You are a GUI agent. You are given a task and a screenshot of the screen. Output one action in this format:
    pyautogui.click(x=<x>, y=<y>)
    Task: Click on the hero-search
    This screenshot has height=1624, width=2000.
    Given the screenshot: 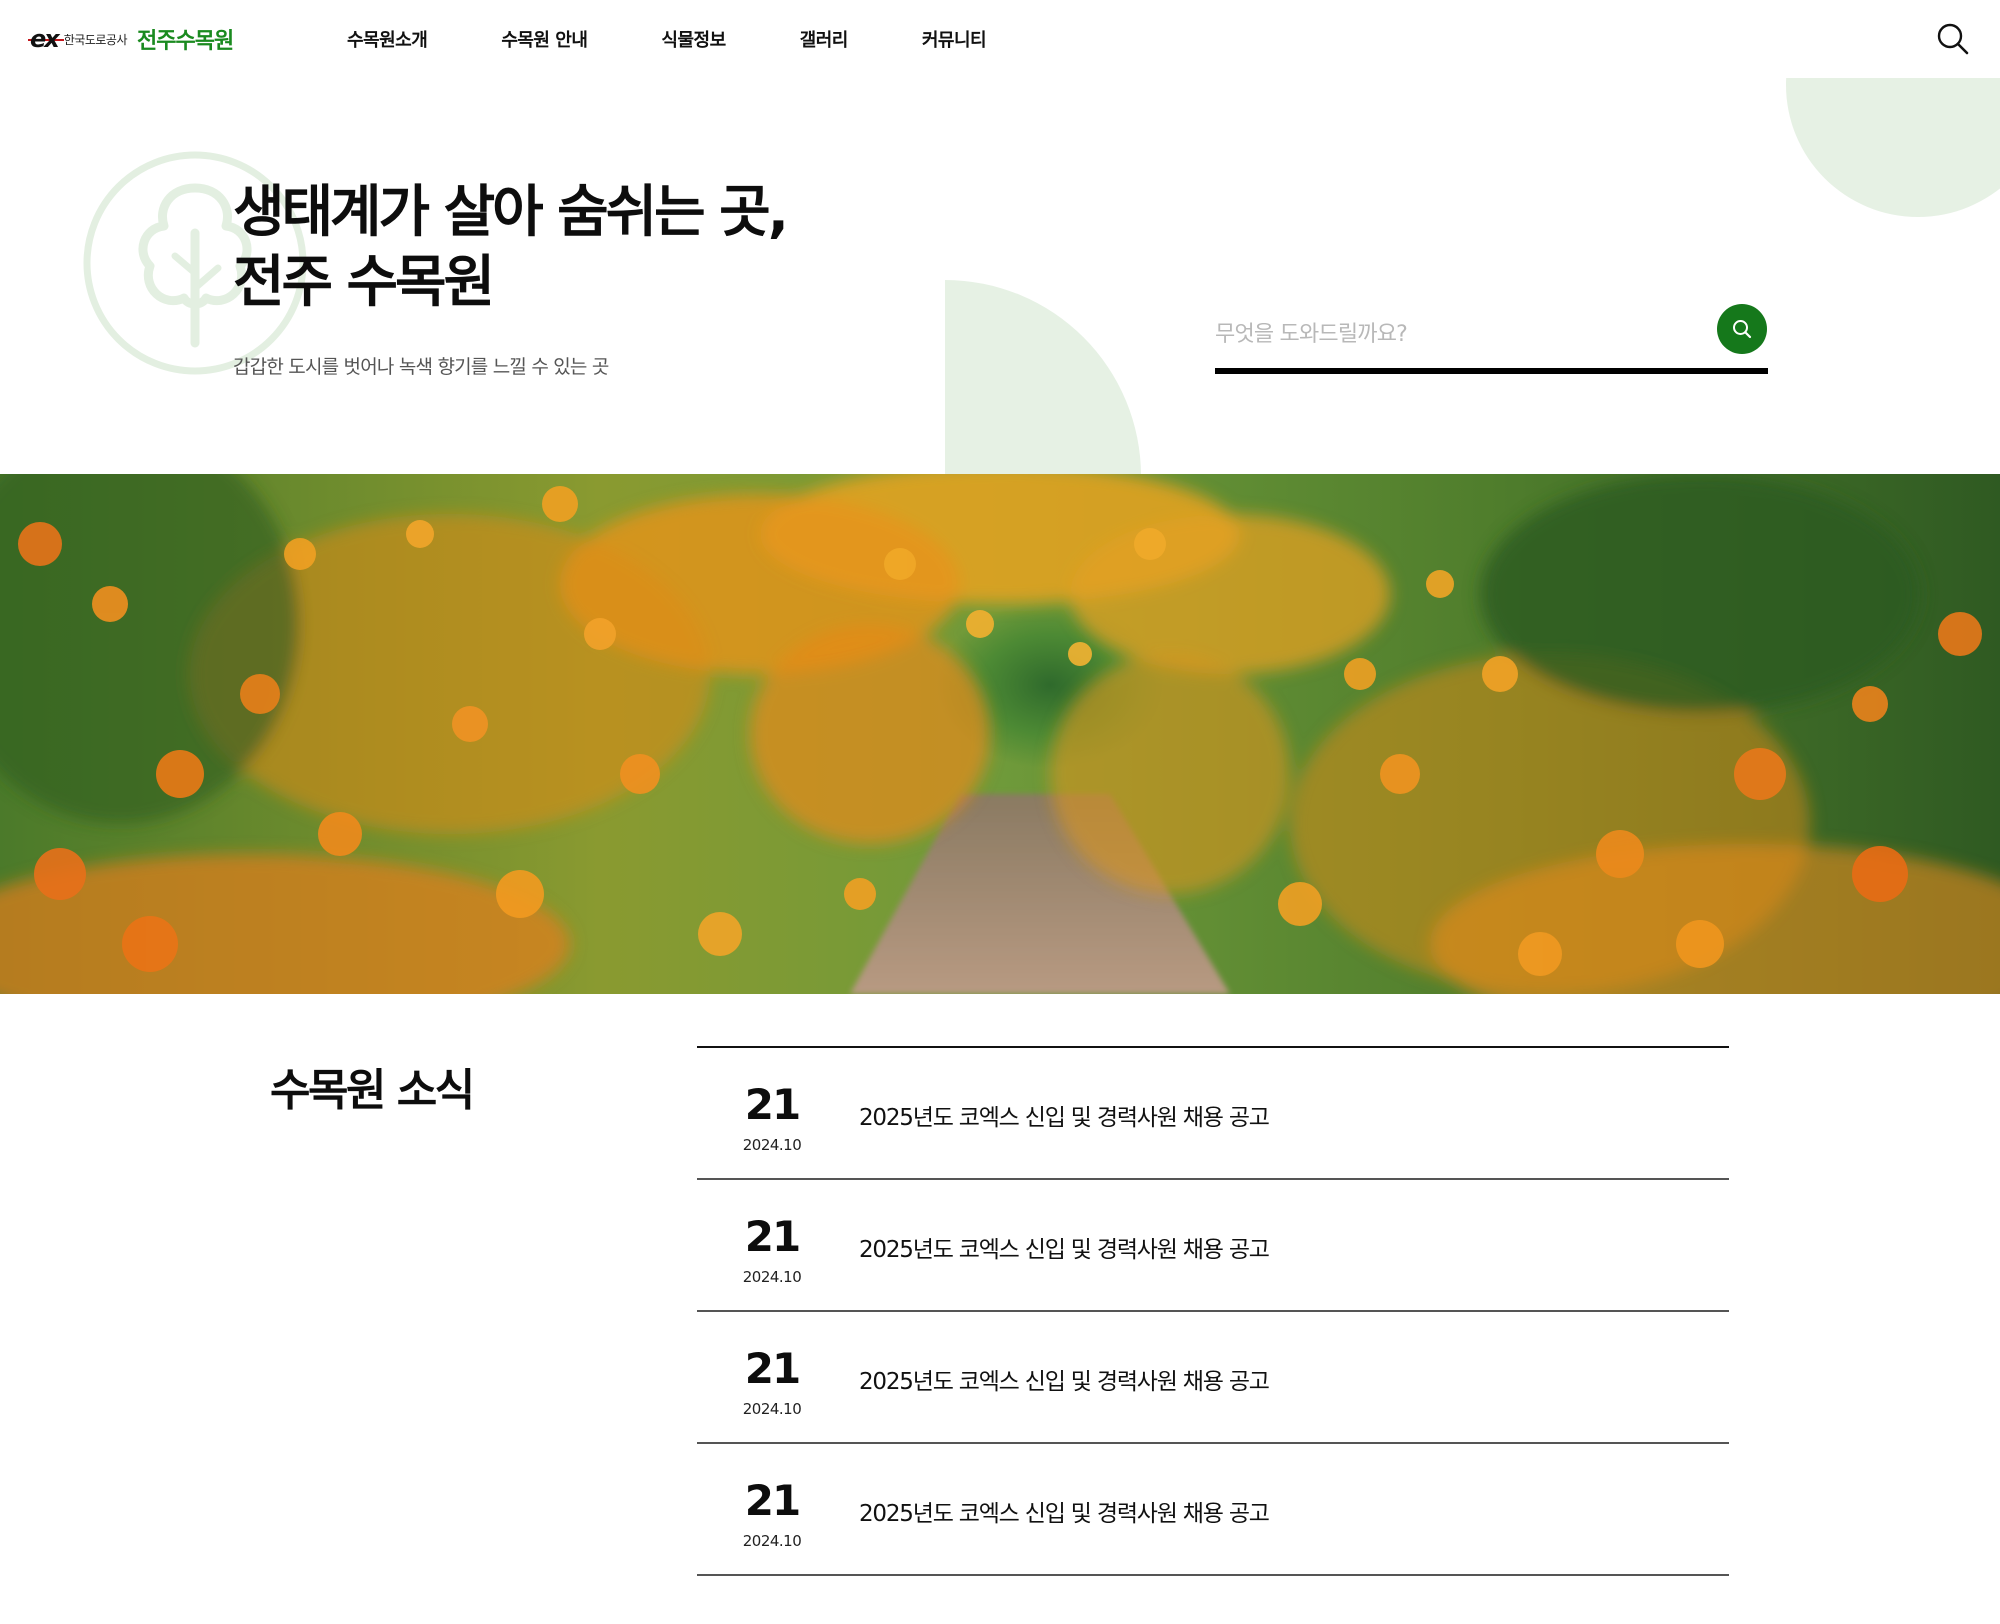 What is the action you would take?
    pyautogui.click(x=1491, y=340)
    